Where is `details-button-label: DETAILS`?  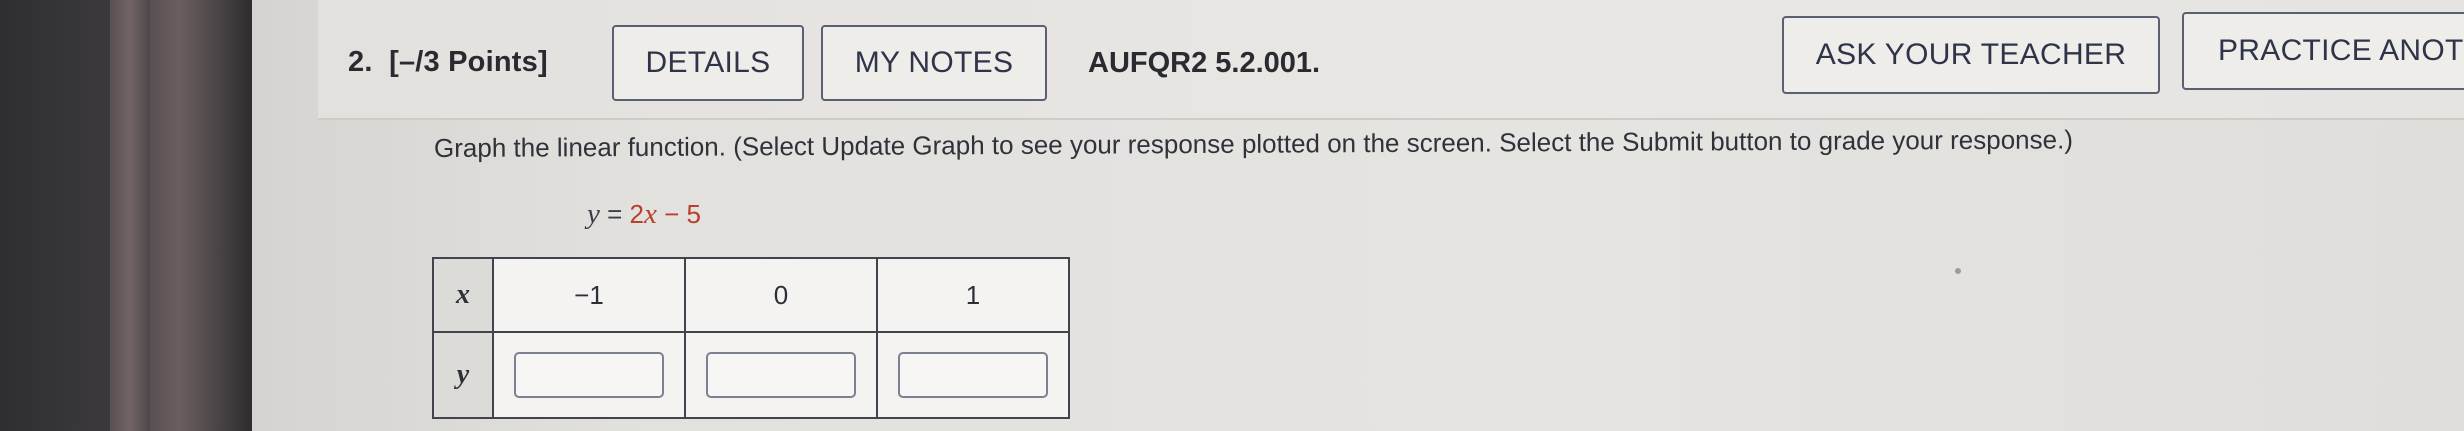
details-button-label: DETAILS is located at coordinates (708, 62).